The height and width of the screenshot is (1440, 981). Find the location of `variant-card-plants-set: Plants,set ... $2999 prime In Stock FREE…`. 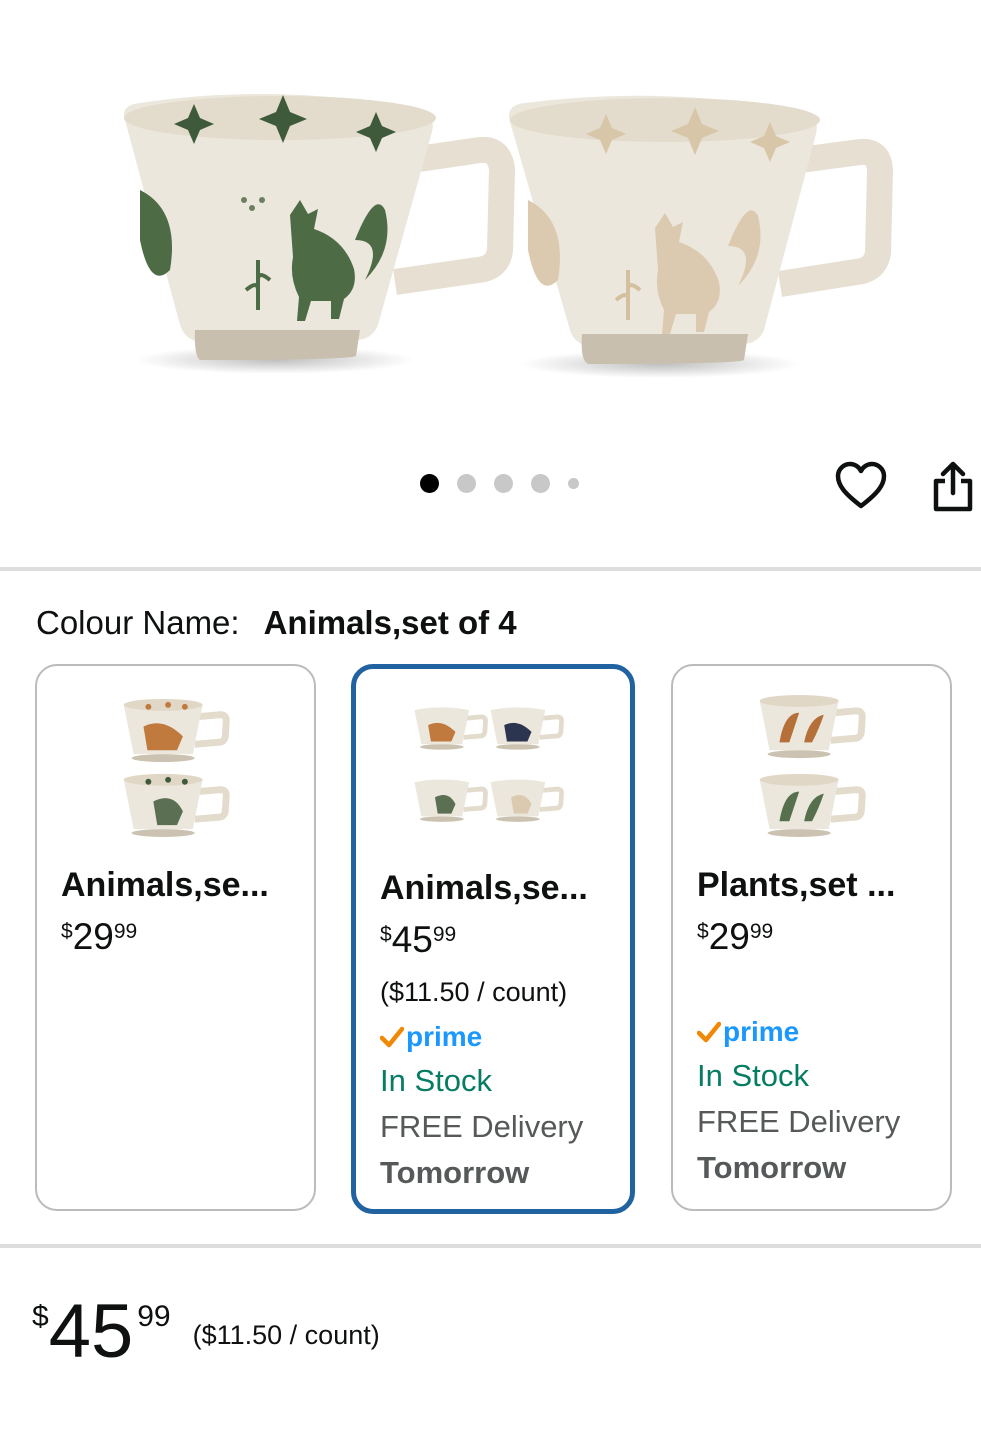

variant-card-plants-set: Plants,set ... $2999 prime In Stock FREE… is located at coordinates (811, 937).